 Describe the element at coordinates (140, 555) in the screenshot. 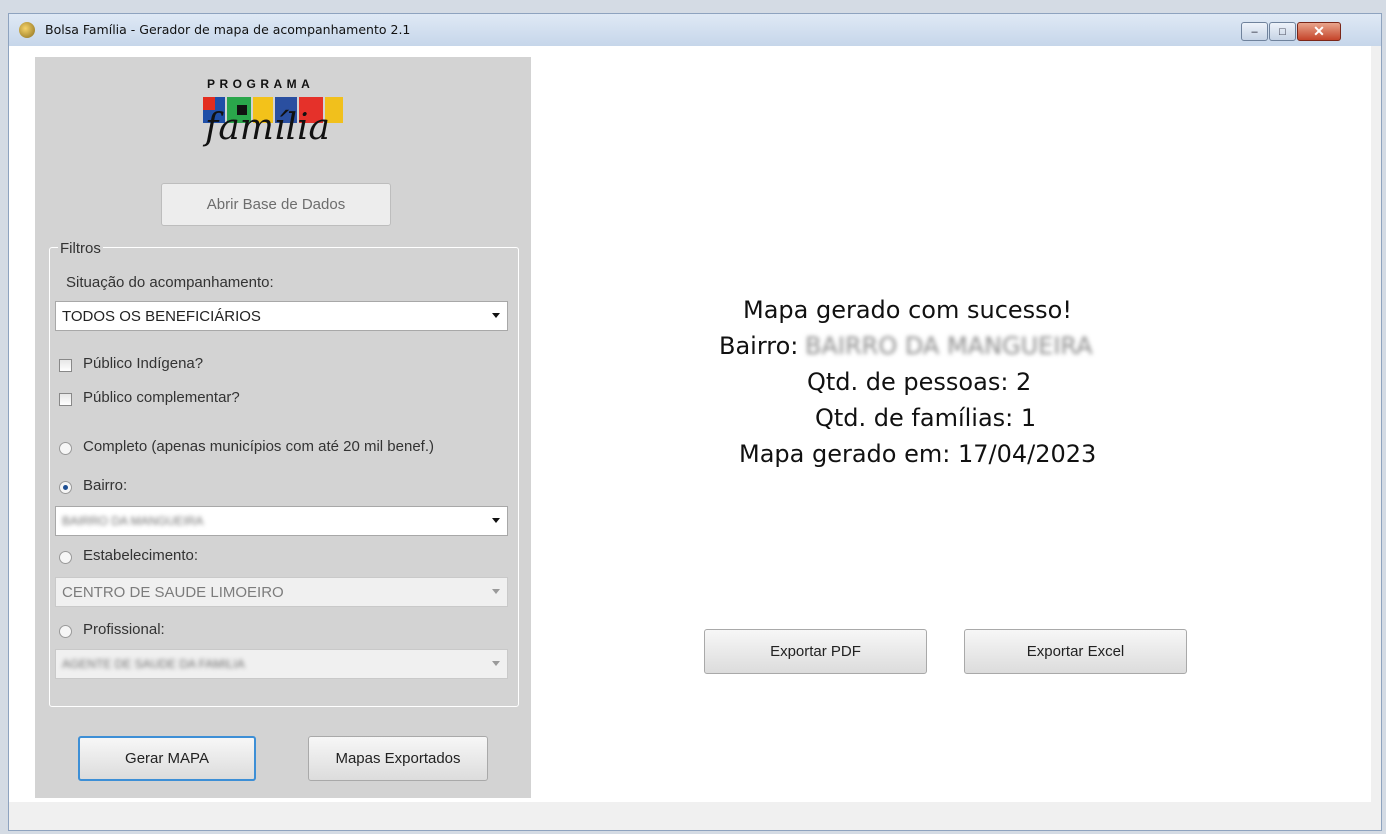

I see `estabelecimento-label: Estabelecimento:` at that location.